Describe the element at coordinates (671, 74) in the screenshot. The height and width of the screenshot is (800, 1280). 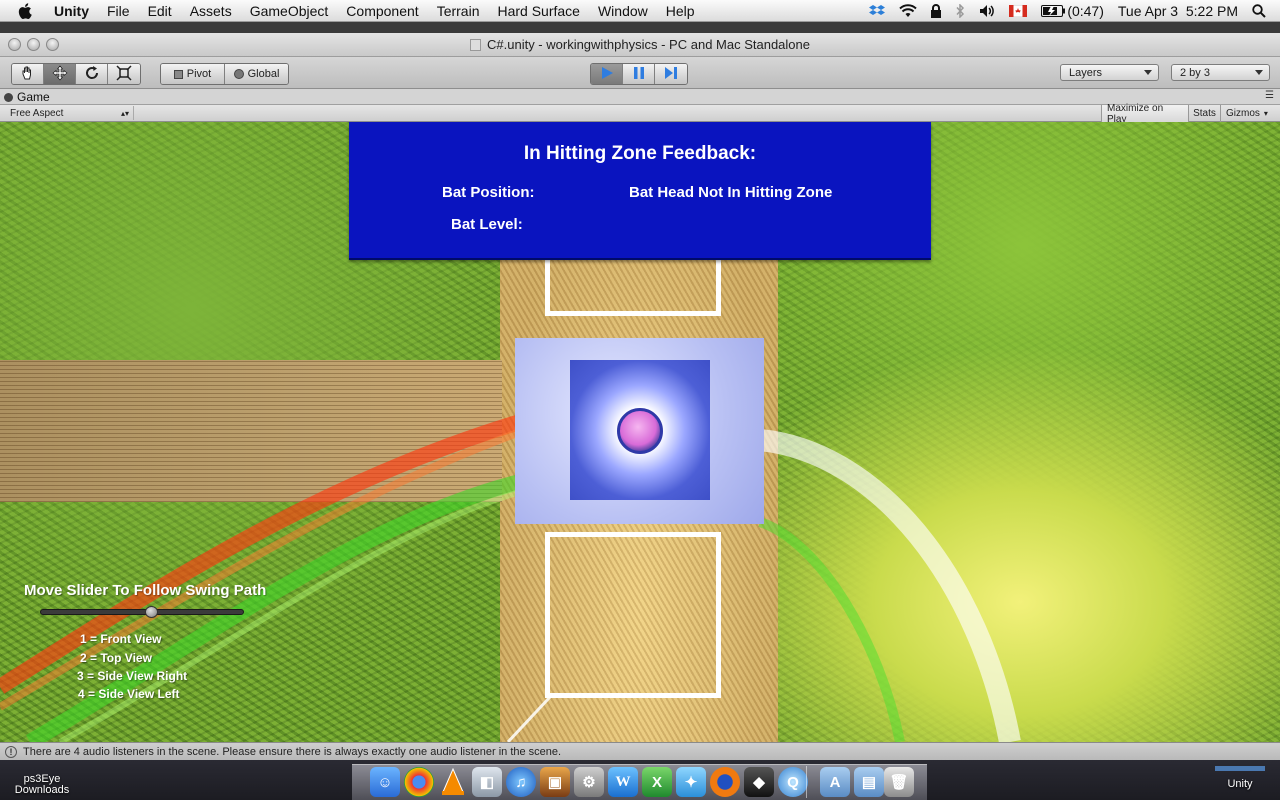
I see `step-button` at that location.